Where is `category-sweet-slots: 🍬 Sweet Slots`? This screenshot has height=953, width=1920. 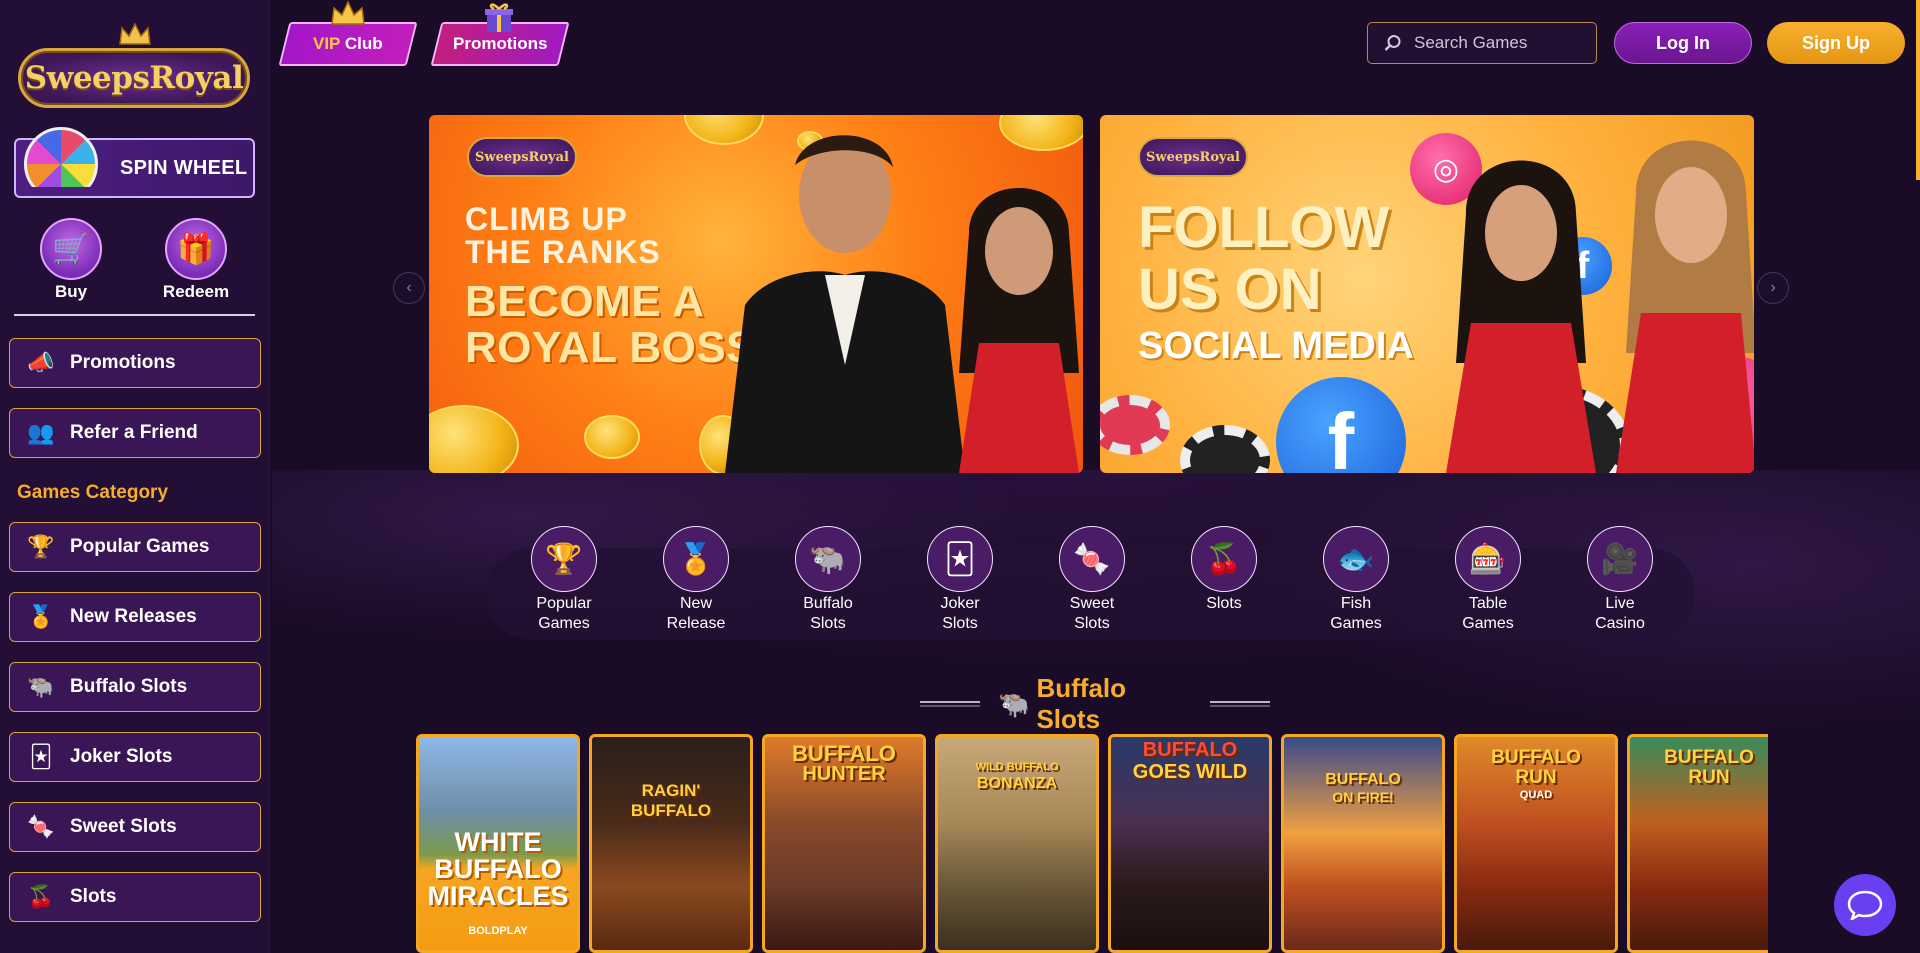 category-sweet-slots: 🍬 Sweet Slots is located at coordinates (1092, 580).